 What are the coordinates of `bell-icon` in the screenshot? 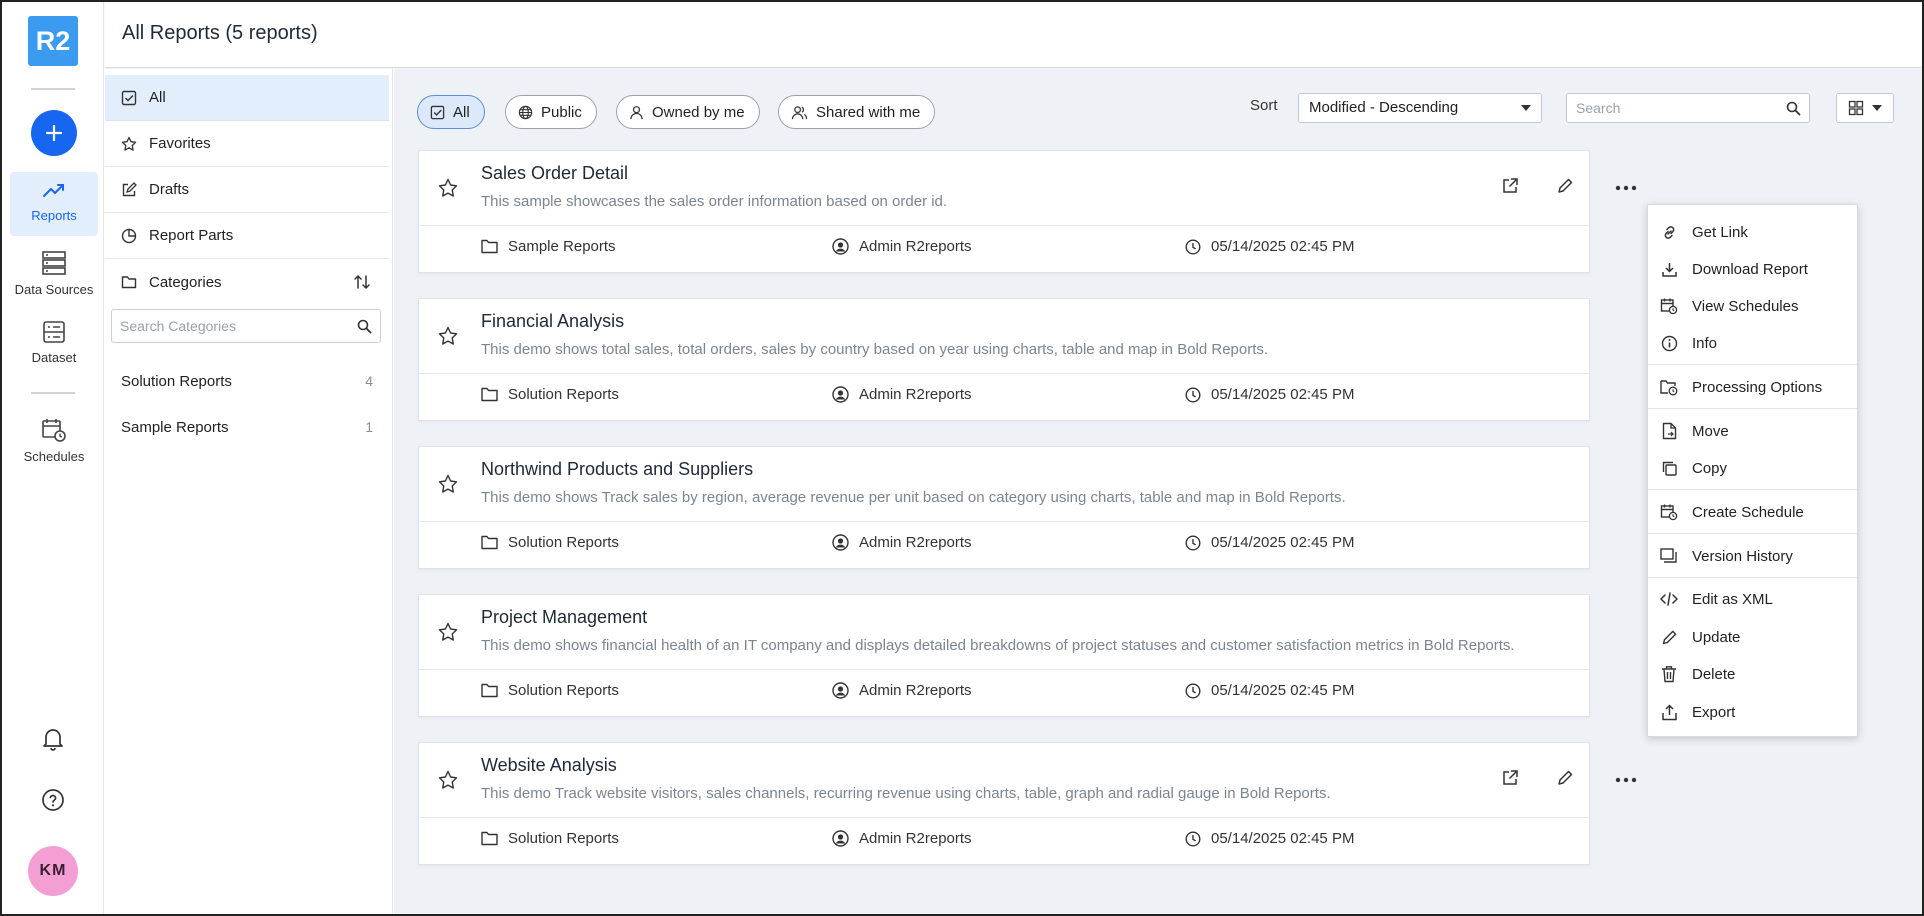 It's located at (53, 740).